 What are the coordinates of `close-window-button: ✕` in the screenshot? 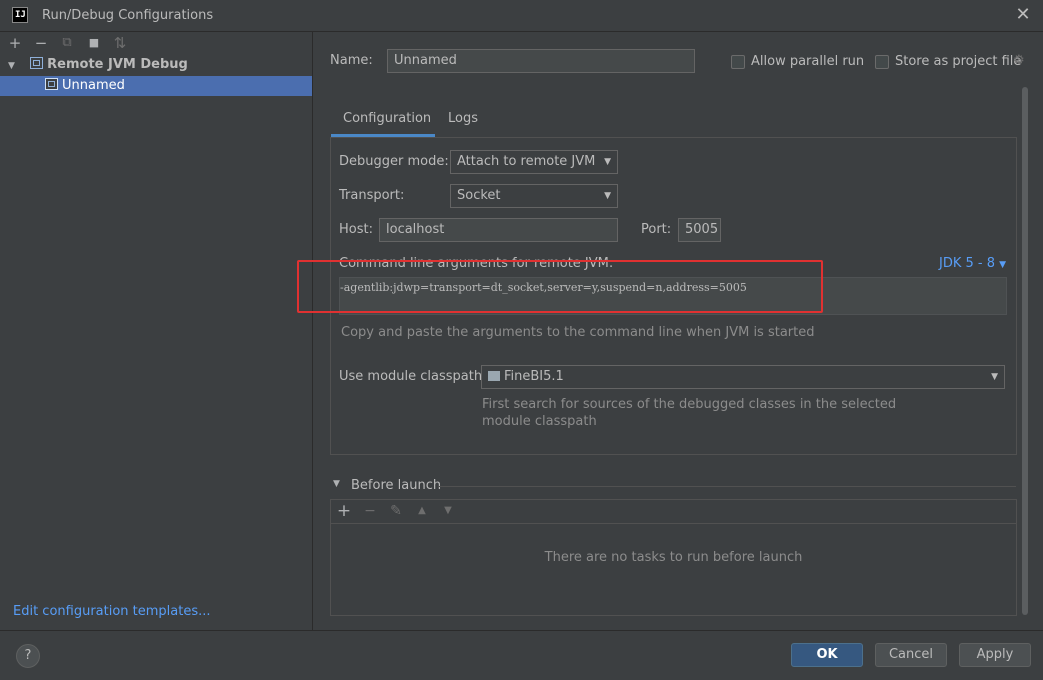 It's located at (1023, 15).